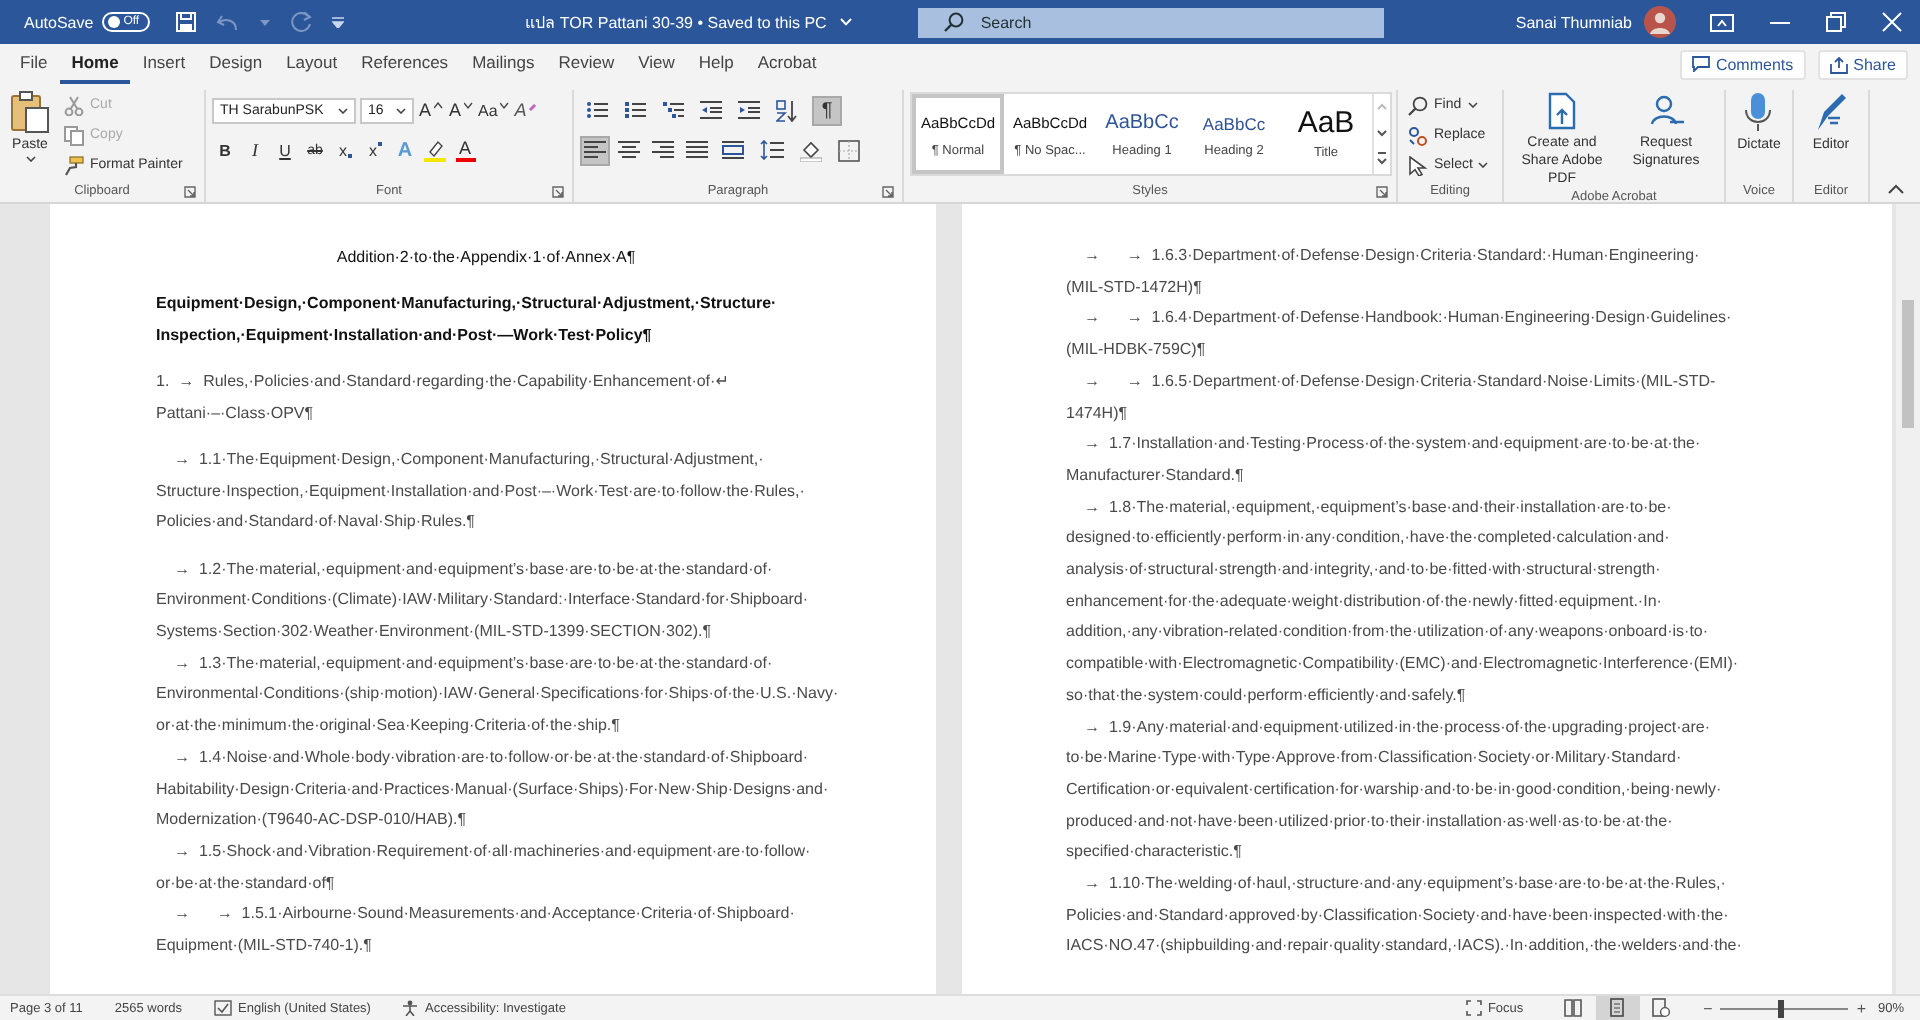  What do you see at coordinates (787, 64) in the screenshot?
I see `ribbon-tab: Acrobat` at bounding box center [787, 64].